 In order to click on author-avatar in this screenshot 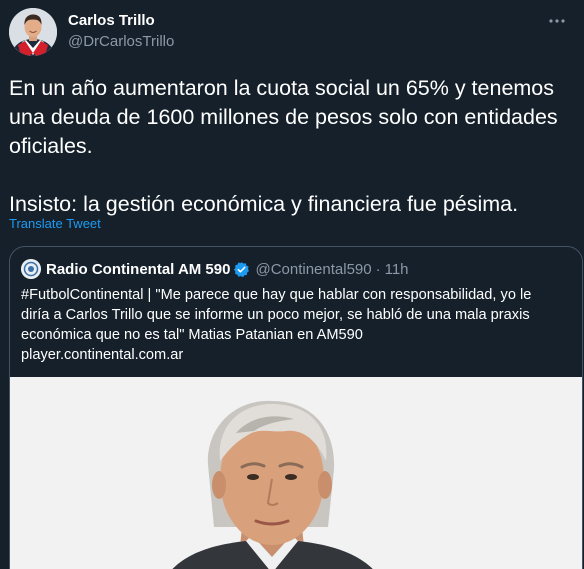, I will do `click(33, 32)`.